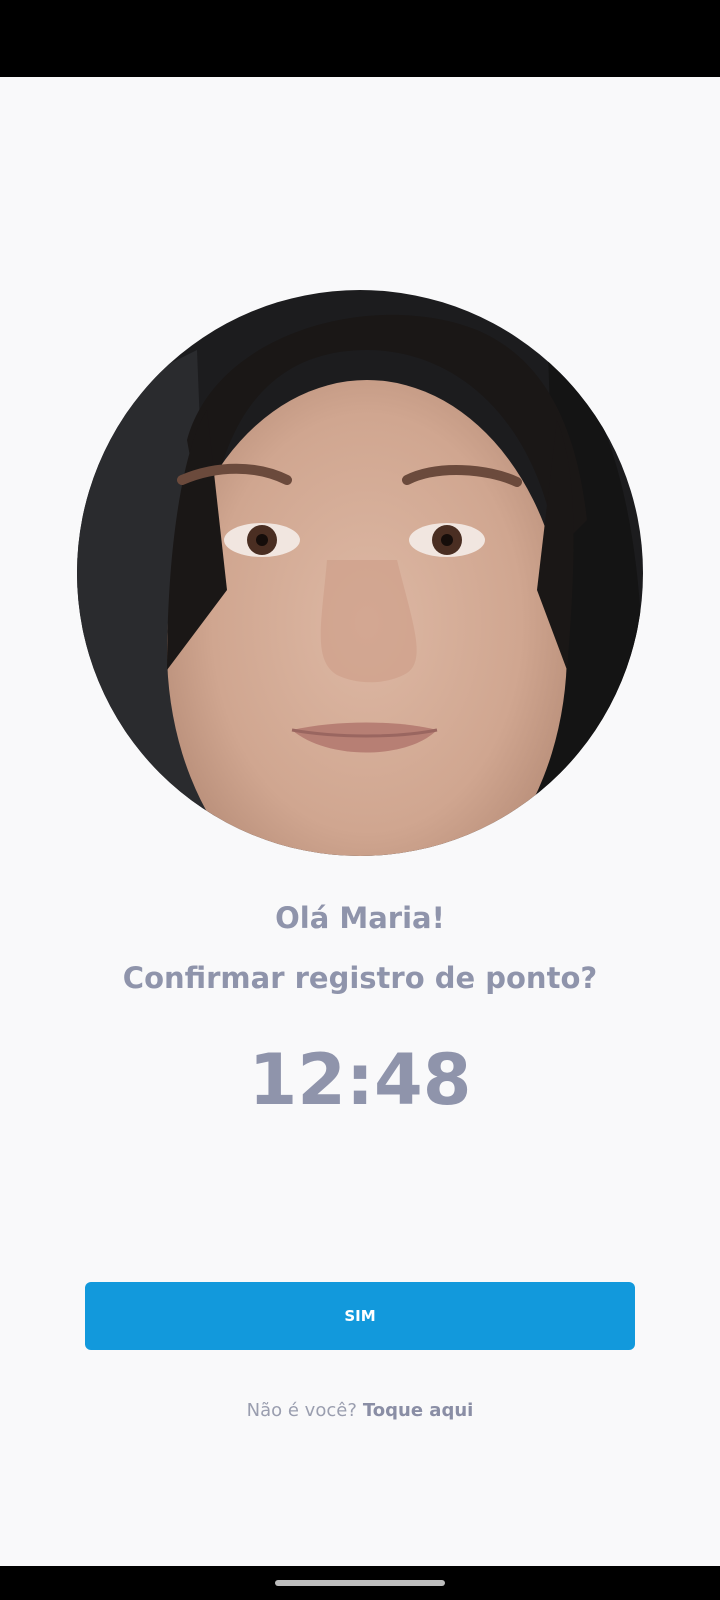  I want to click on status-bar, so click(360, 38).